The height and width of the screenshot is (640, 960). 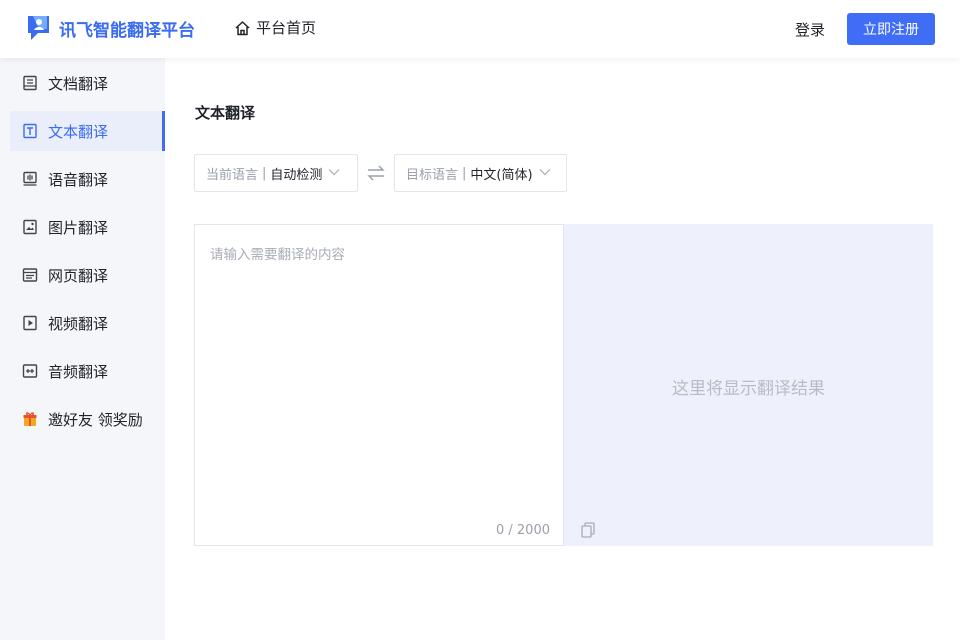 What do you see at coordinates (523, 530) in the screenshot?
I see `character-counter: 0 / 2000` at bounding box center [523, 530].